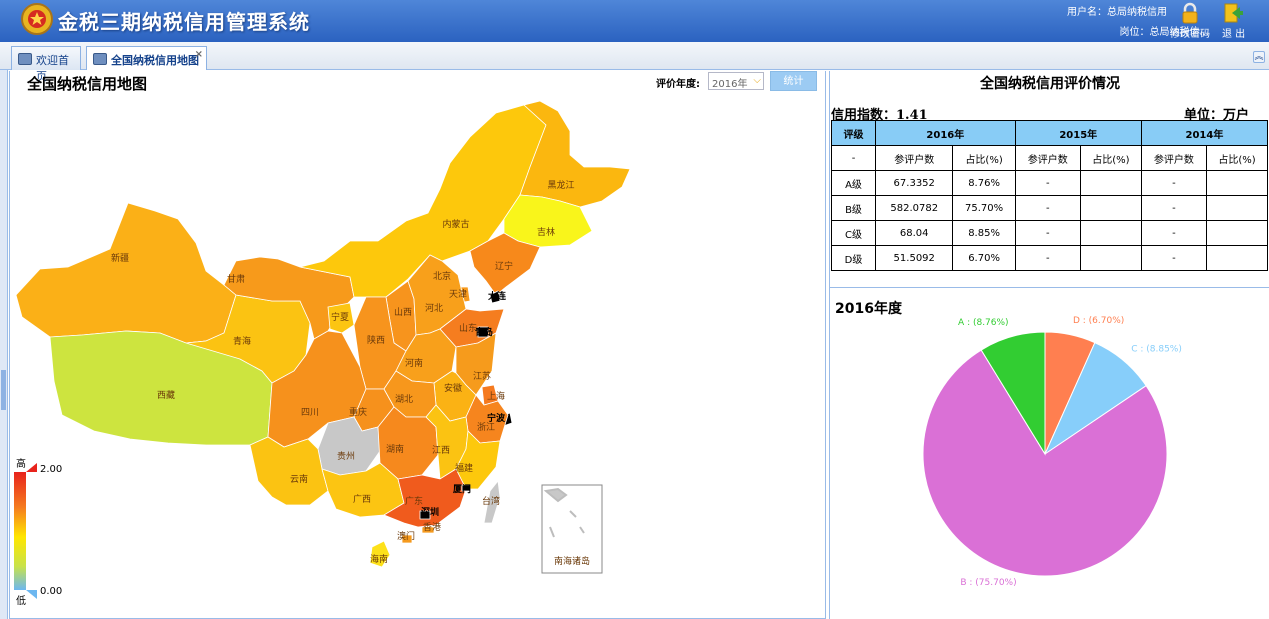  What do you see at coordinates (1204, 133) in the screenshot?
I see `header-cell: 2014年` at bounding box center [1204, 133].